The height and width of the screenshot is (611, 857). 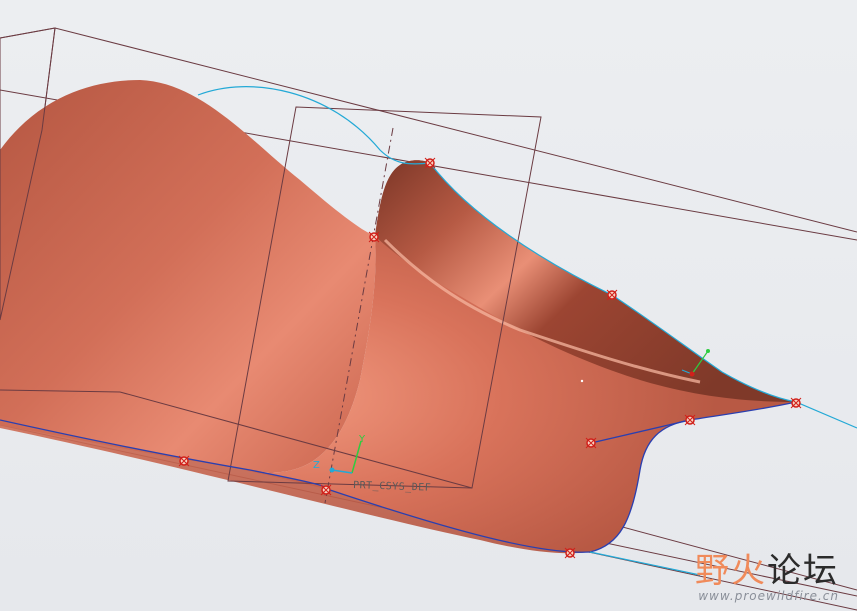 I want to click on csys-y-axis-label: Y, so click(x=362, y=439).